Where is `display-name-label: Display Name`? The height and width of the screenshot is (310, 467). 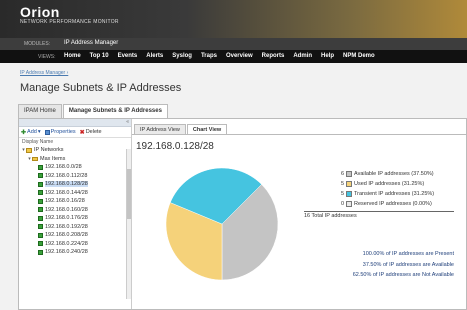
display-name-label: Display Name is located at coordinates (38, 142).